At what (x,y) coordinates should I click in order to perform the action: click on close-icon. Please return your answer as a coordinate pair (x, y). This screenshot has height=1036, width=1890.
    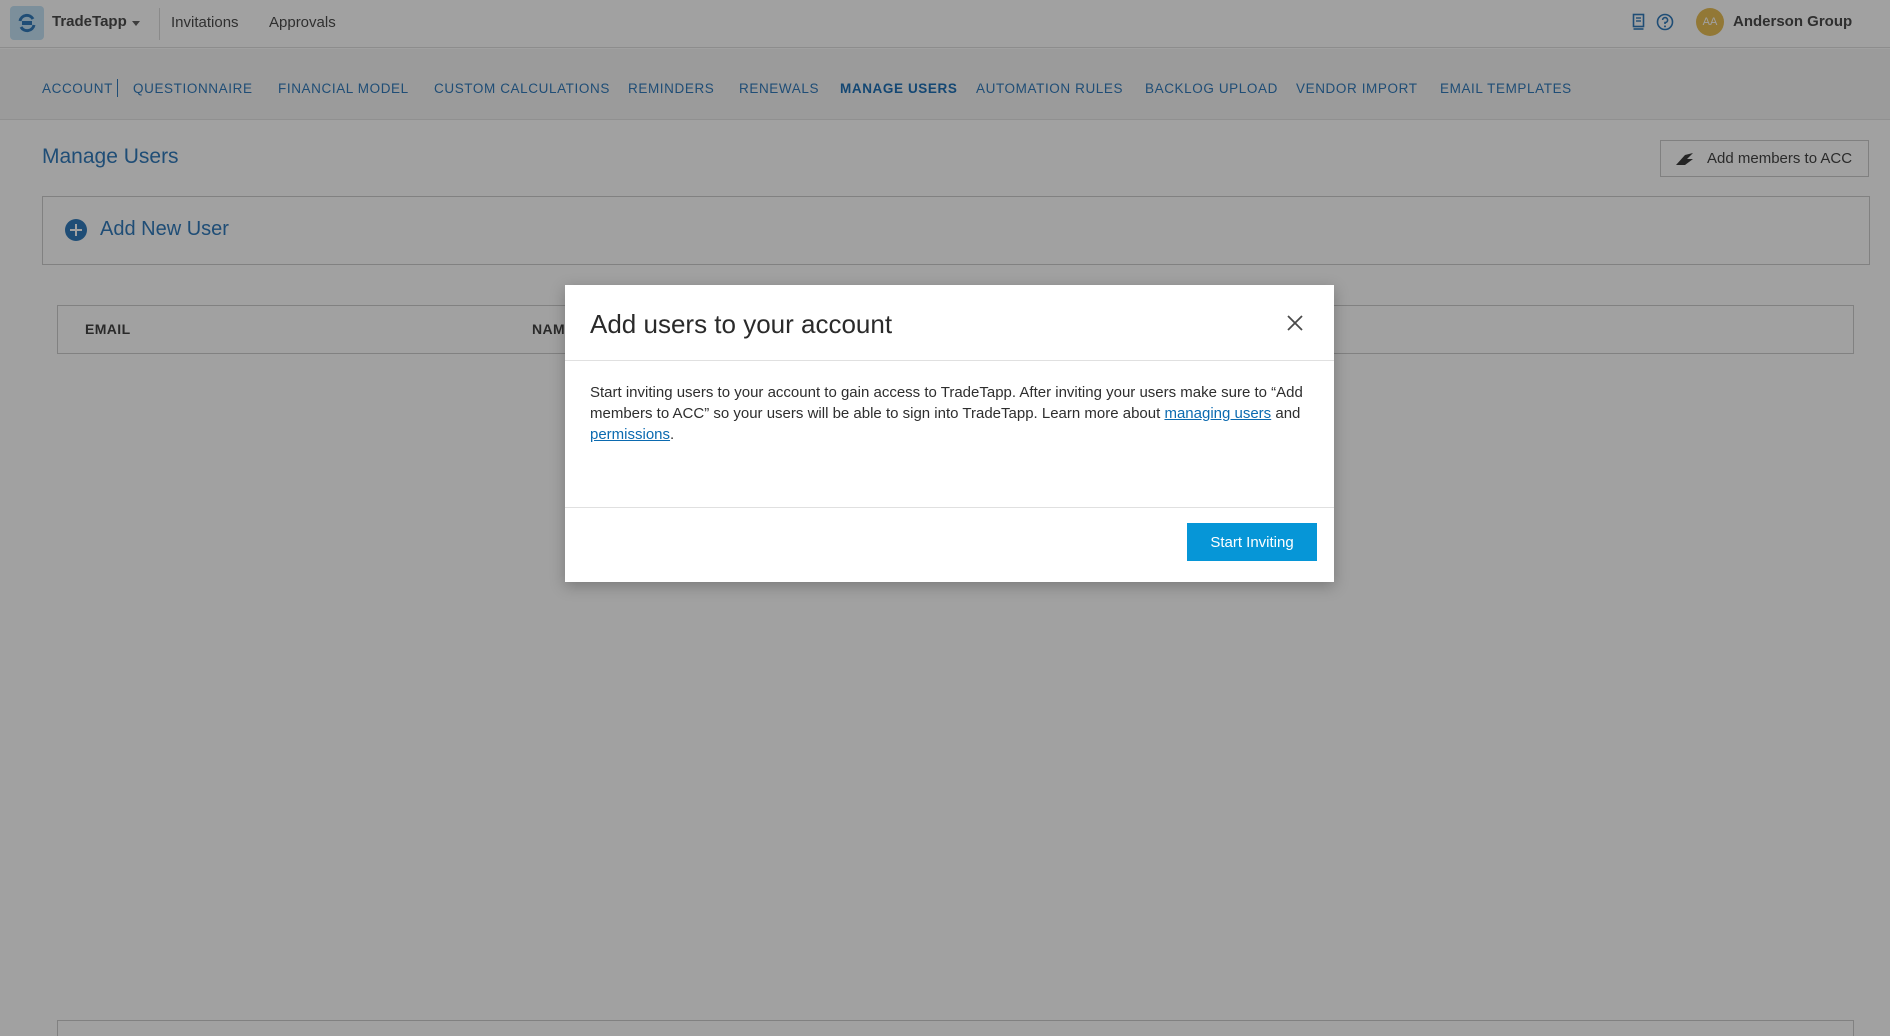
    Looking at the image, I should click on (1295, 323).